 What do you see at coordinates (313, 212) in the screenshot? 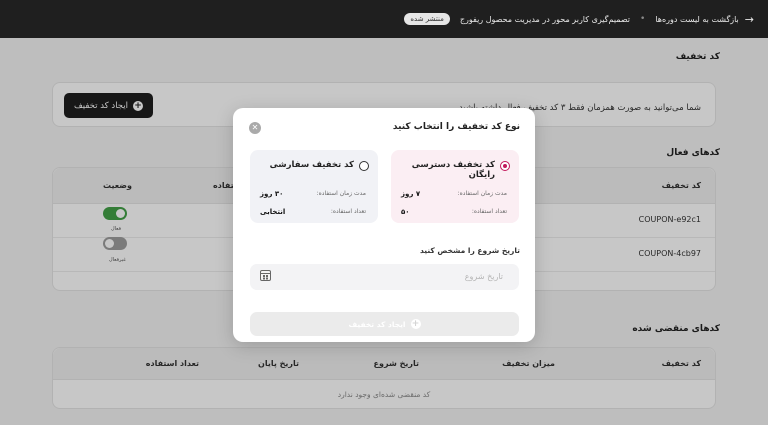
I see `option-count: تعداد استفاده: انتخابی` at bounding box center [313, 212].